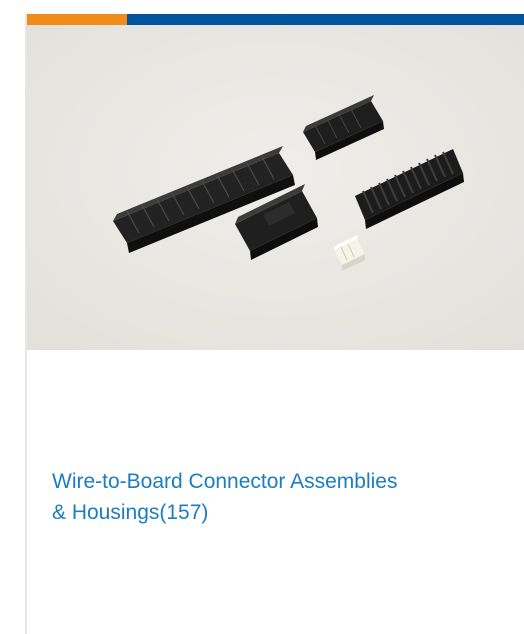 The width and height of the screenshot is (524, 634). What do you see at coordinates (77, 19) in the screenshot?
I see `accent-bar-orange` at bounding box center [77, 19].